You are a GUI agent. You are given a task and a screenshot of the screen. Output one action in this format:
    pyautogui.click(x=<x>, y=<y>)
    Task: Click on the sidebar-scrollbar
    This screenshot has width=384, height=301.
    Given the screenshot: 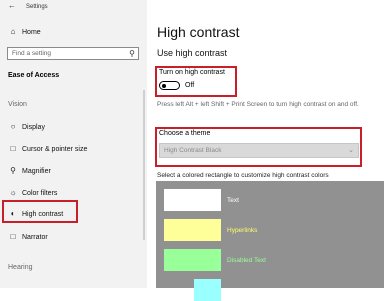 What is the action you would take?
    pyautogui.click(x=144, y=165)
    